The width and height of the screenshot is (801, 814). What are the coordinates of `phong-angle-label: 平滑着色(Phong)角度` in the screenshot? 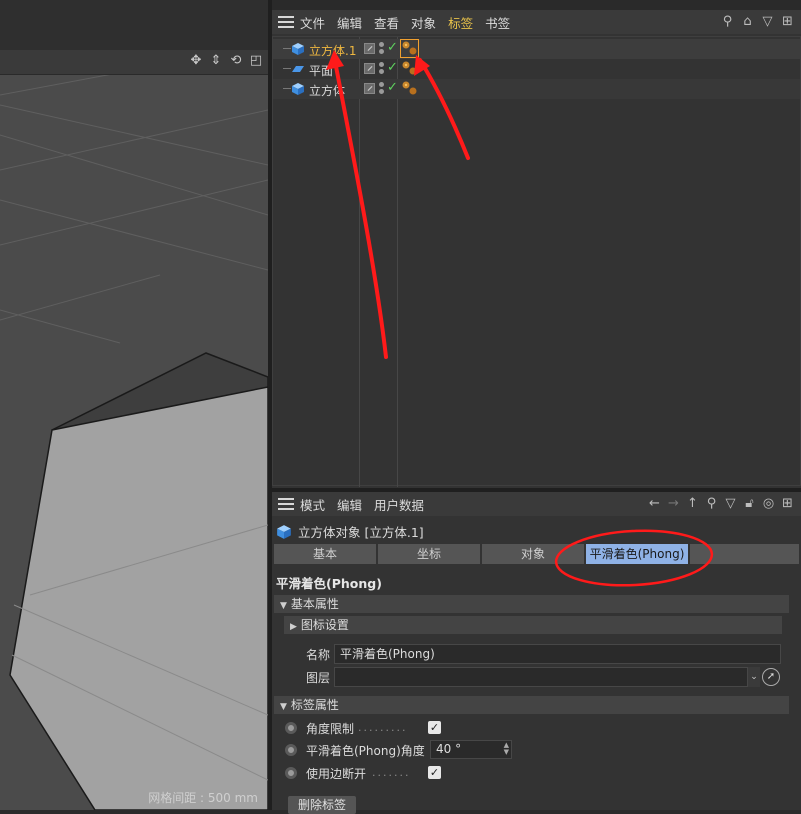 It's located at (365, 751).